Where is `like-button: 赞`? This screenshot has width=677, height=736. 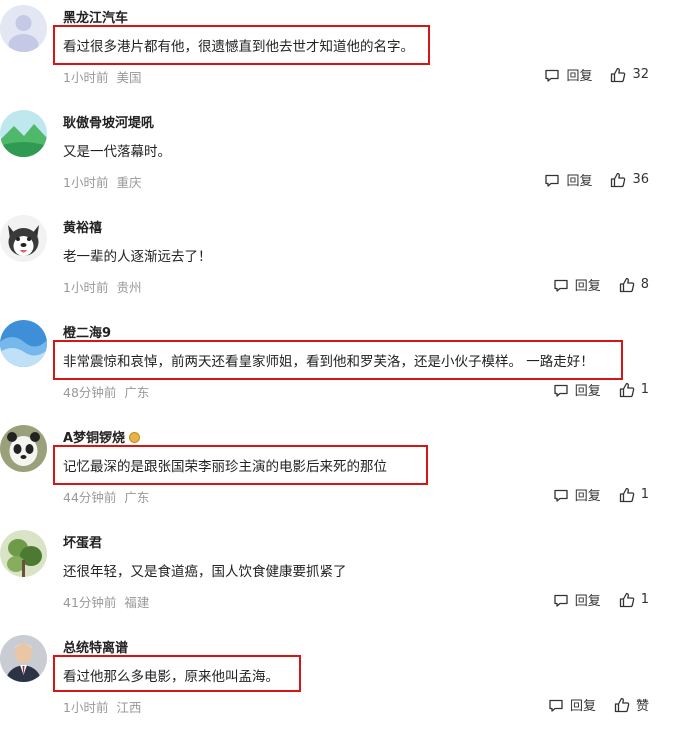
like-button: 赞 is located at coordinates (631, 704).